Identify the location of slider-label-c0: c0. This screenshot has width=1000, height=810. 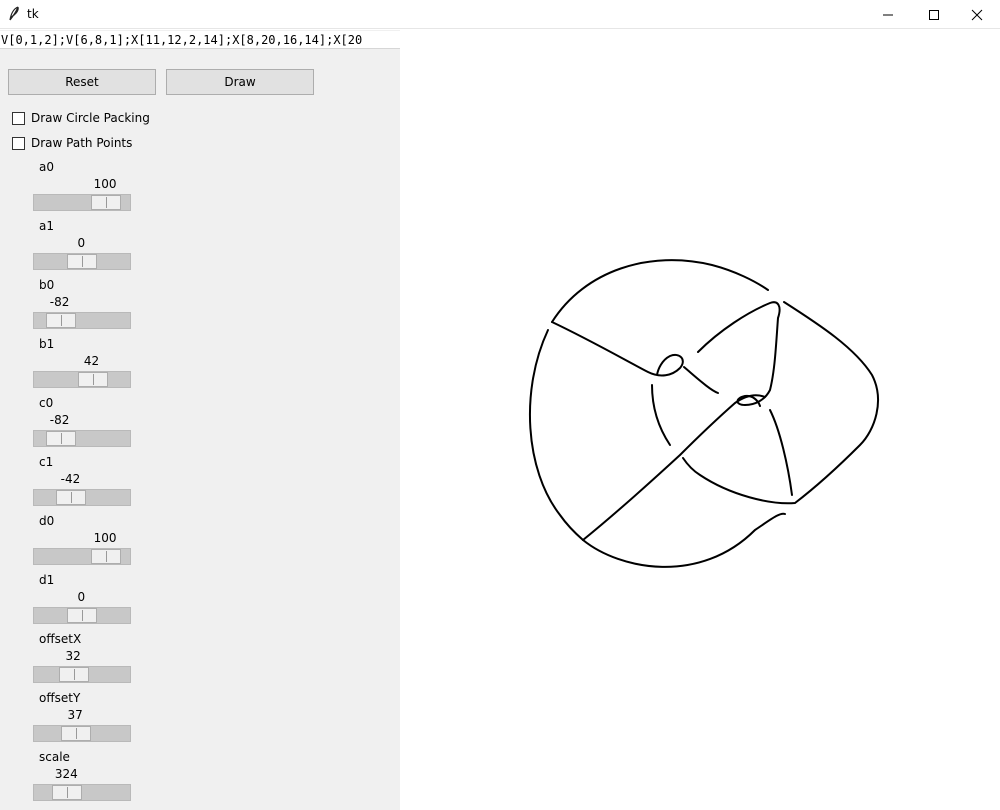
(46, 403).